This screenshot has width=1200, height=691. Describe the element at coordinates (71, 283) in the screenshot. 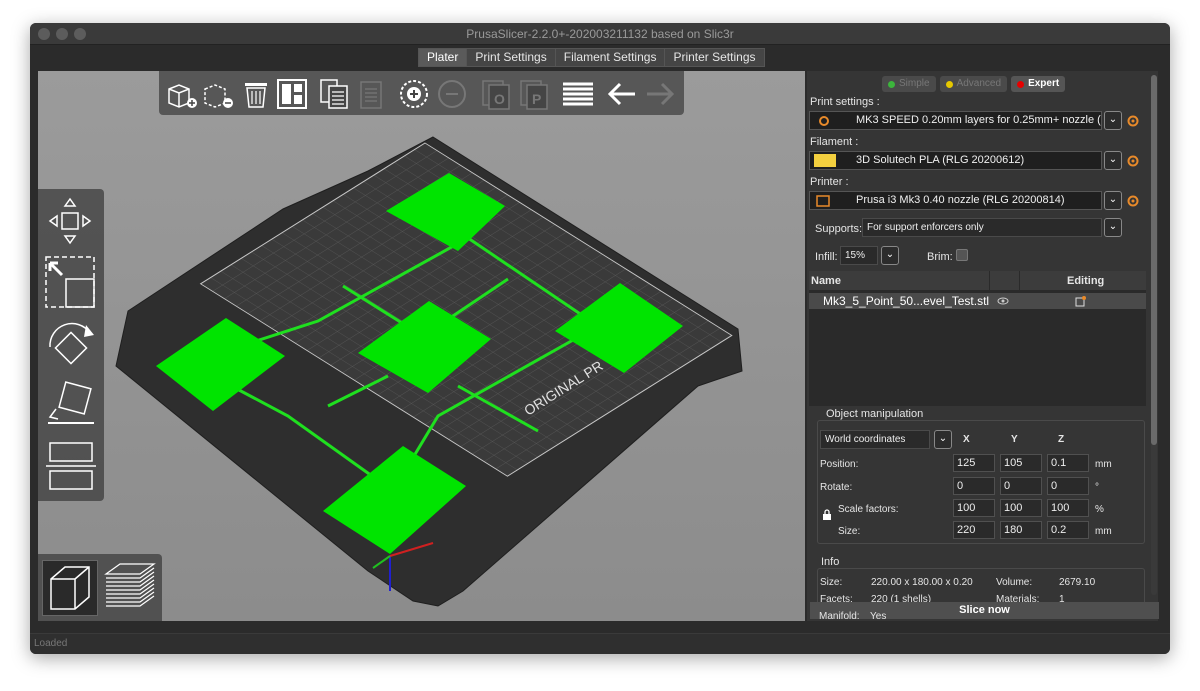

I see `scale-icon` at that location.